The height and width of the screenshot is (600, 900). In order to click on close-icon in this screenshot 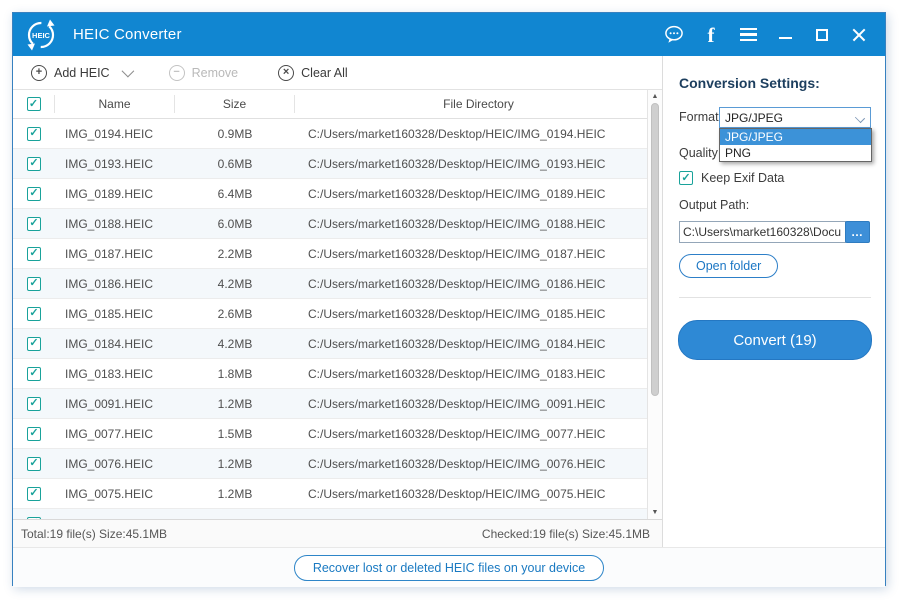, I will do `click(859, 35)`.